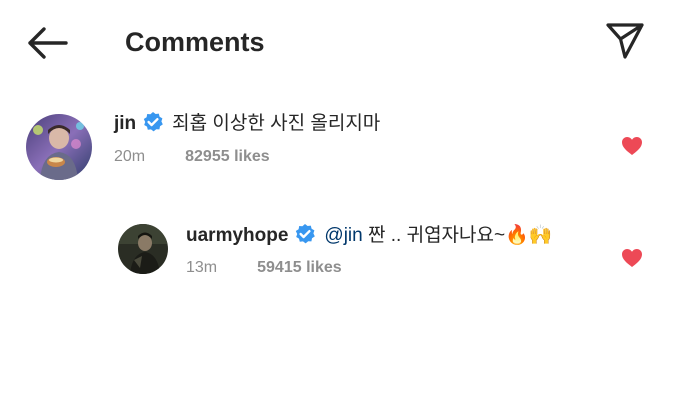 This screenshot has width=680, height=404. I want to click on reply-body: 짠 .. 귀엽자나요~🔥🙌, so click(457, 235).